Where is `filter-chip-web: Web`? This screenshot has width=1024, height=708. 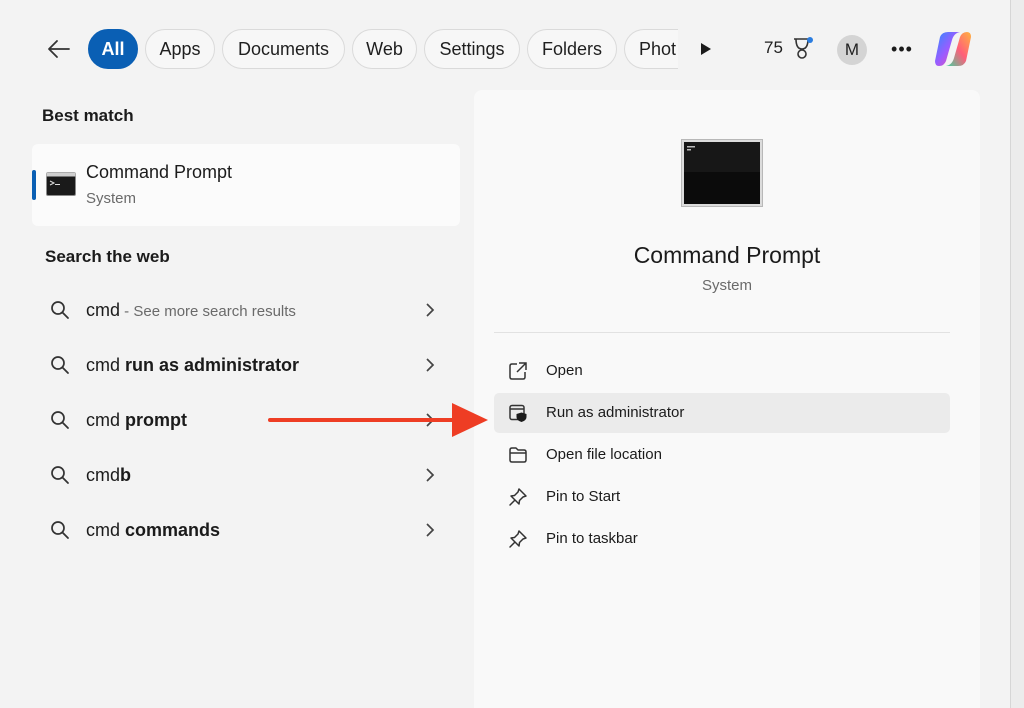 filter-chip-web: Web is located at coordinates (384, 49).